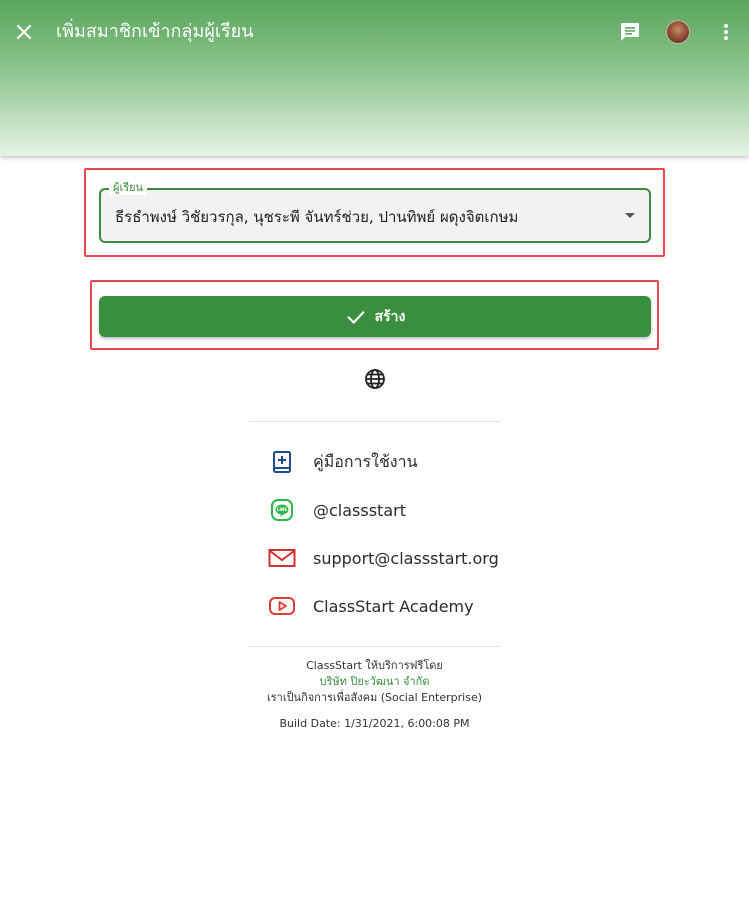 The height and width of the screenshot is (900, 749). Describe the element at coordinates (630, 32) in the screenshot. I see `chat-icon` at that location.